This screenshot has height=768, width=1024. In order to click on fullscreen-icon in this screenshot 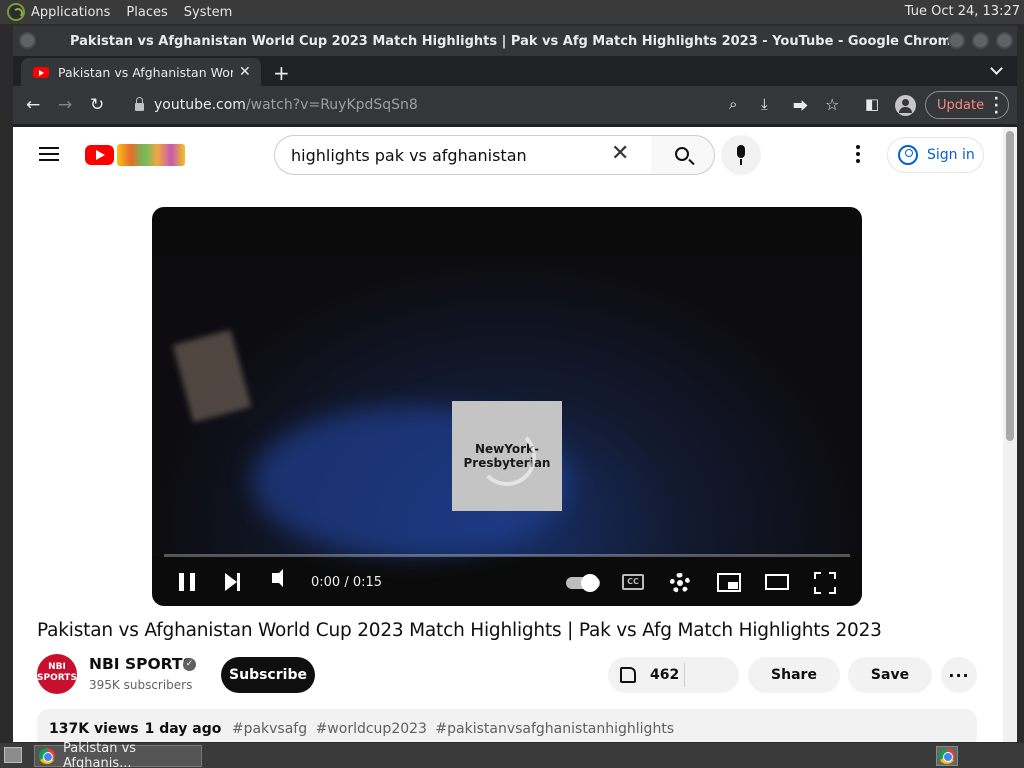, I will do `click(825, 583)`.